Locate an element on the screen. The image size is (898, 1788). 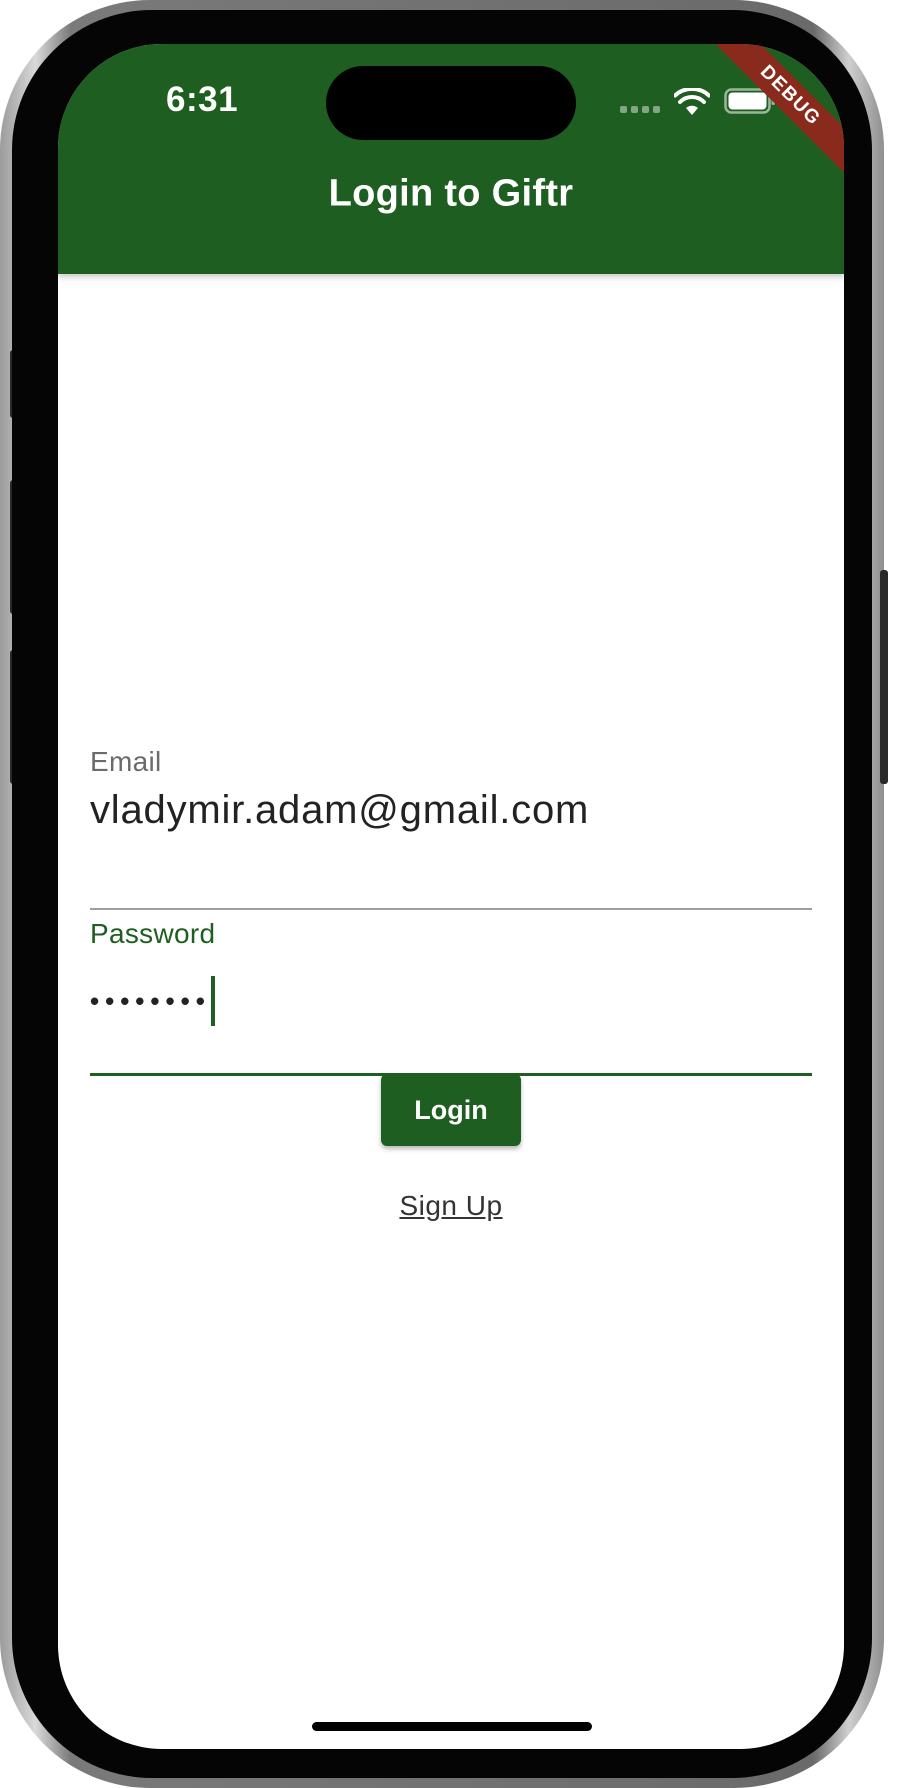
text-cursor is located at coordinates (212, 1001).